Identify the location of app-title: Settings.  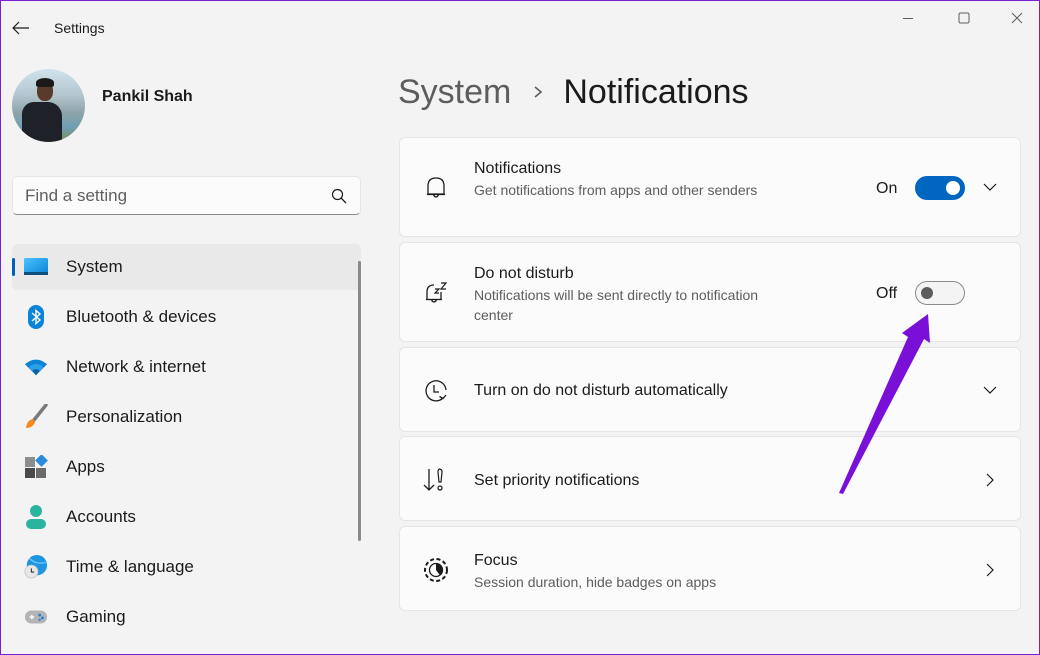
(79, 28).